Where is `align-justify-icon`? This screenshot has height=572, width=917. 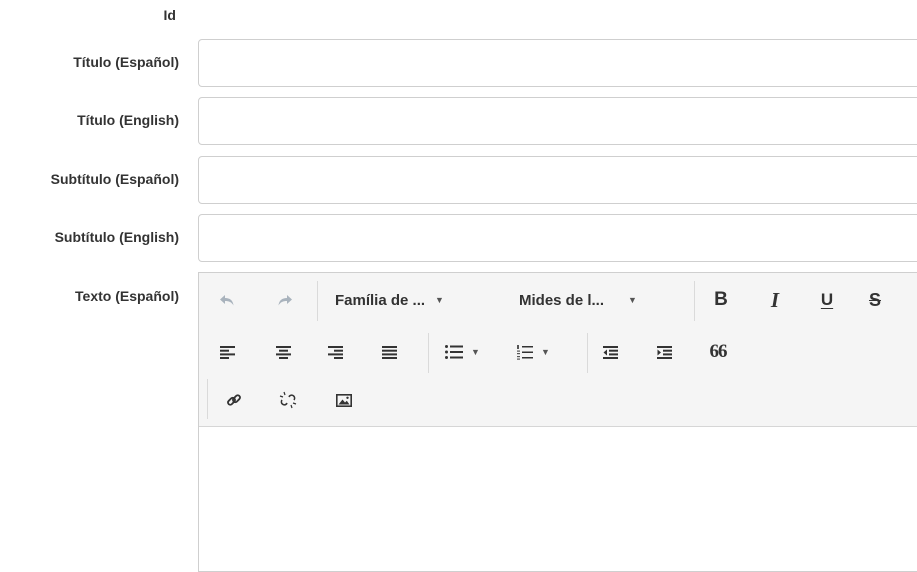 align-justify-icon is located at coordinates (389, 352).